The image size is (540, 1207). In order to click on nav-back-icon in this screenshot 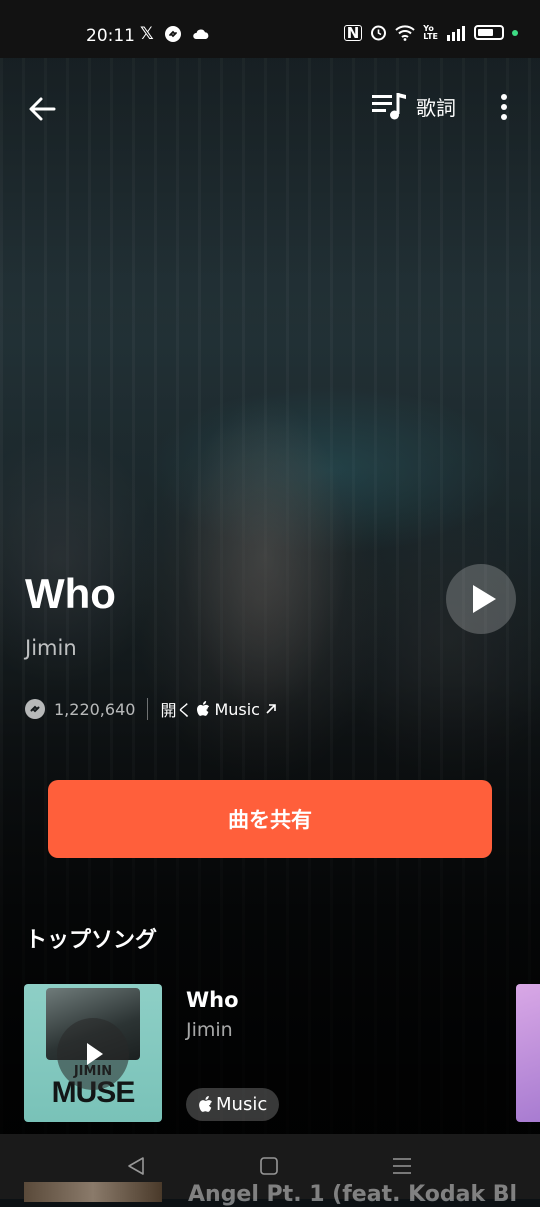, I will do `click(136, 1166)`.